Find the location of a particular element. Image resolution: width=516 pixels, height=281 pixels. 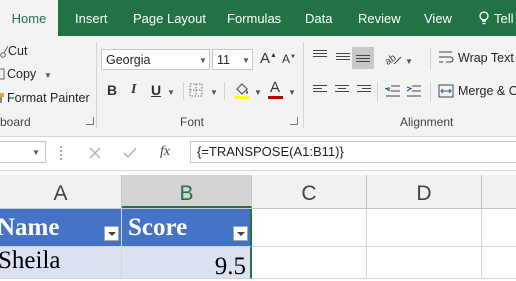

font-size-value: 11 is located at coordinates (223, 60).